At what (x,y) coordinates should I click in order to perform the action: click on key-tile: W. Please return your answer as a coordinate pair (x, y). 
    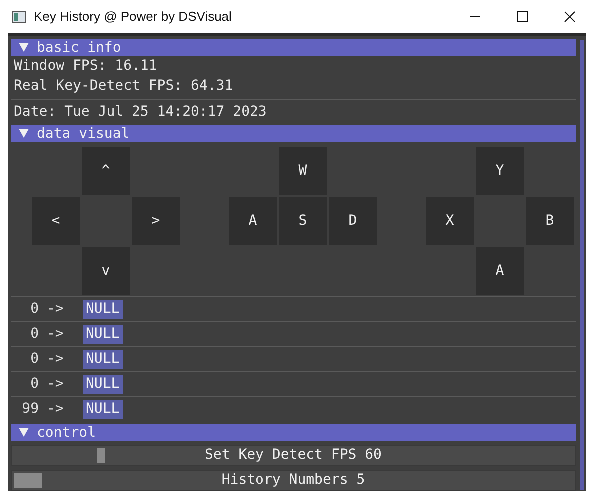
    Looking at the image, I should click on (303, 171).